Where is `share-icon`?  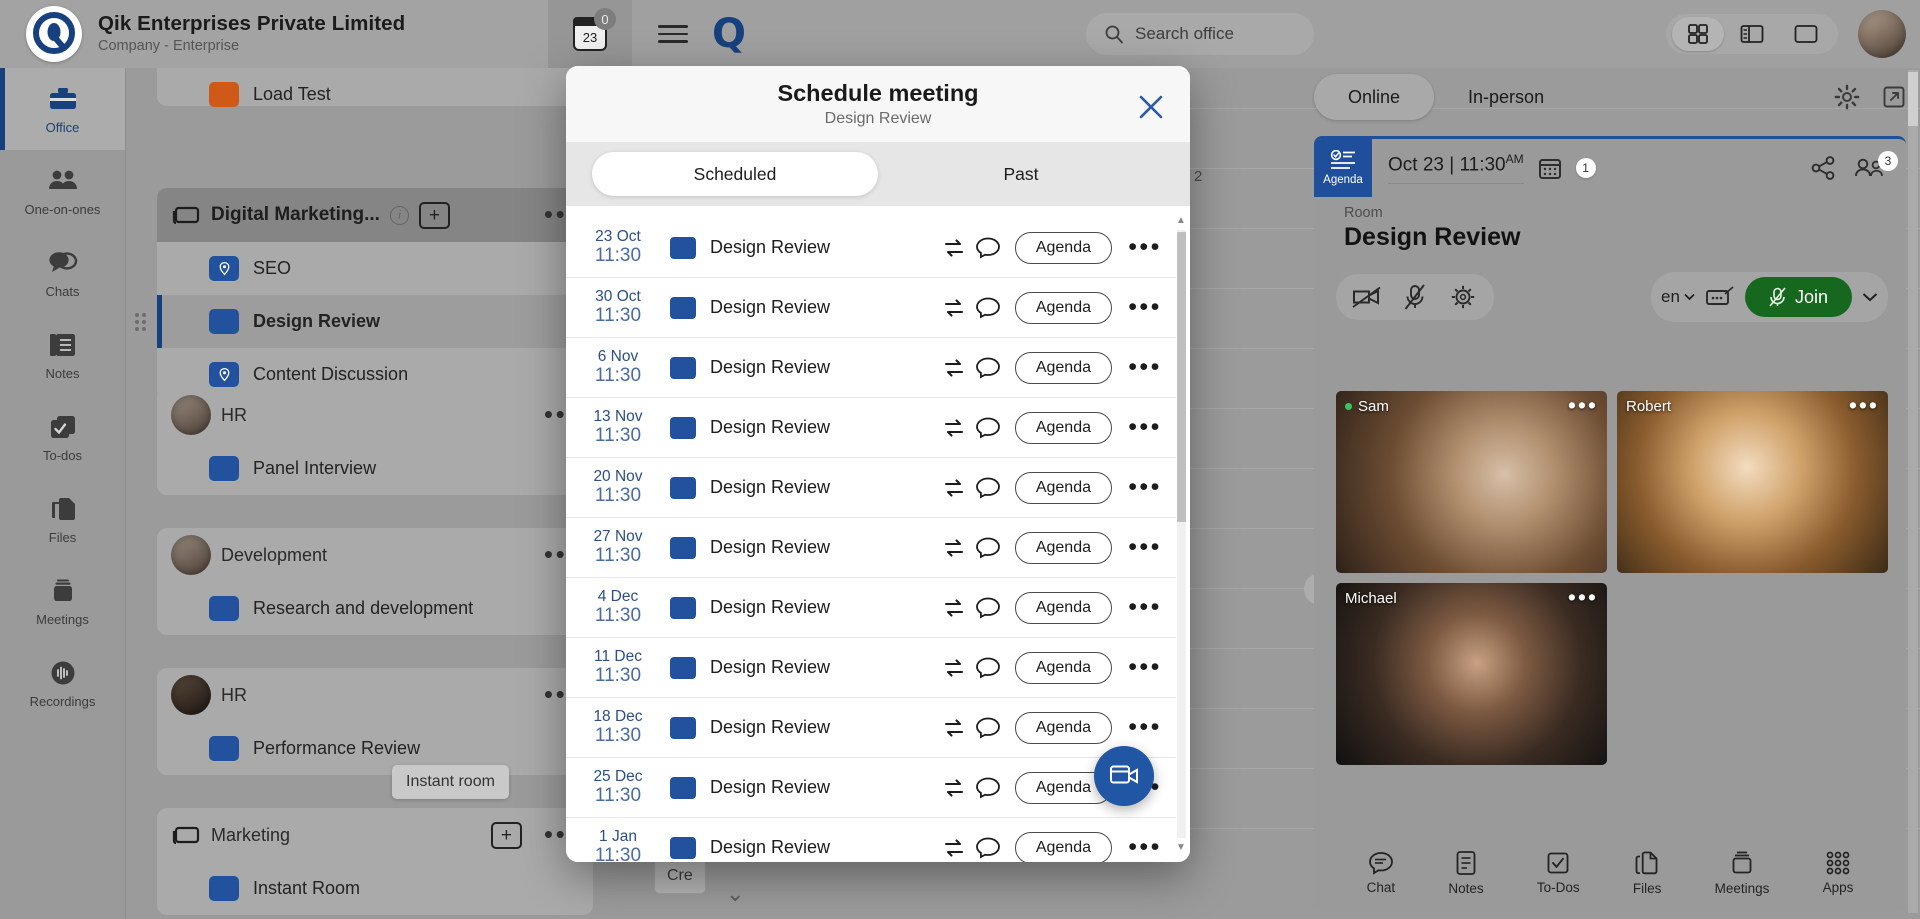
share-icon is located at coordinates (1823, 168).